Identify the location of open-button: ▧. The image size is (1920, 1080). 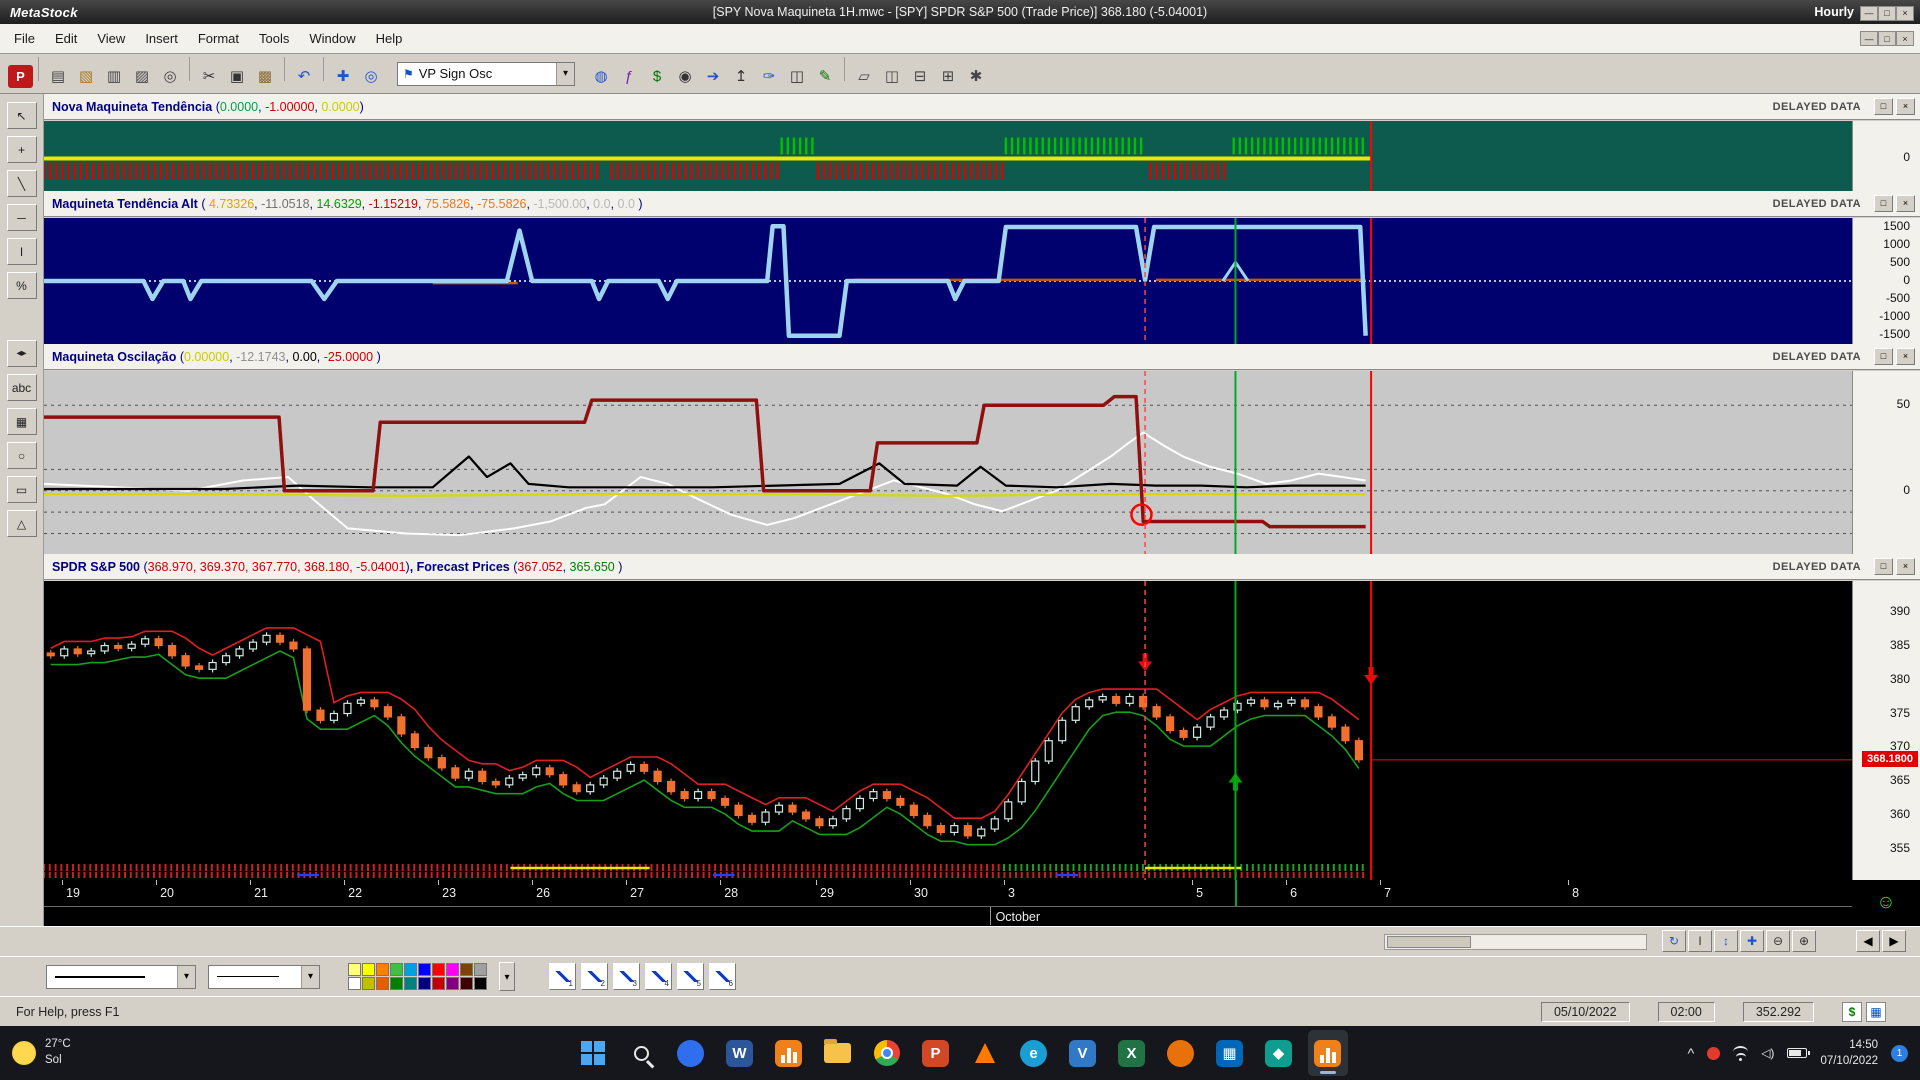
(86, 76).